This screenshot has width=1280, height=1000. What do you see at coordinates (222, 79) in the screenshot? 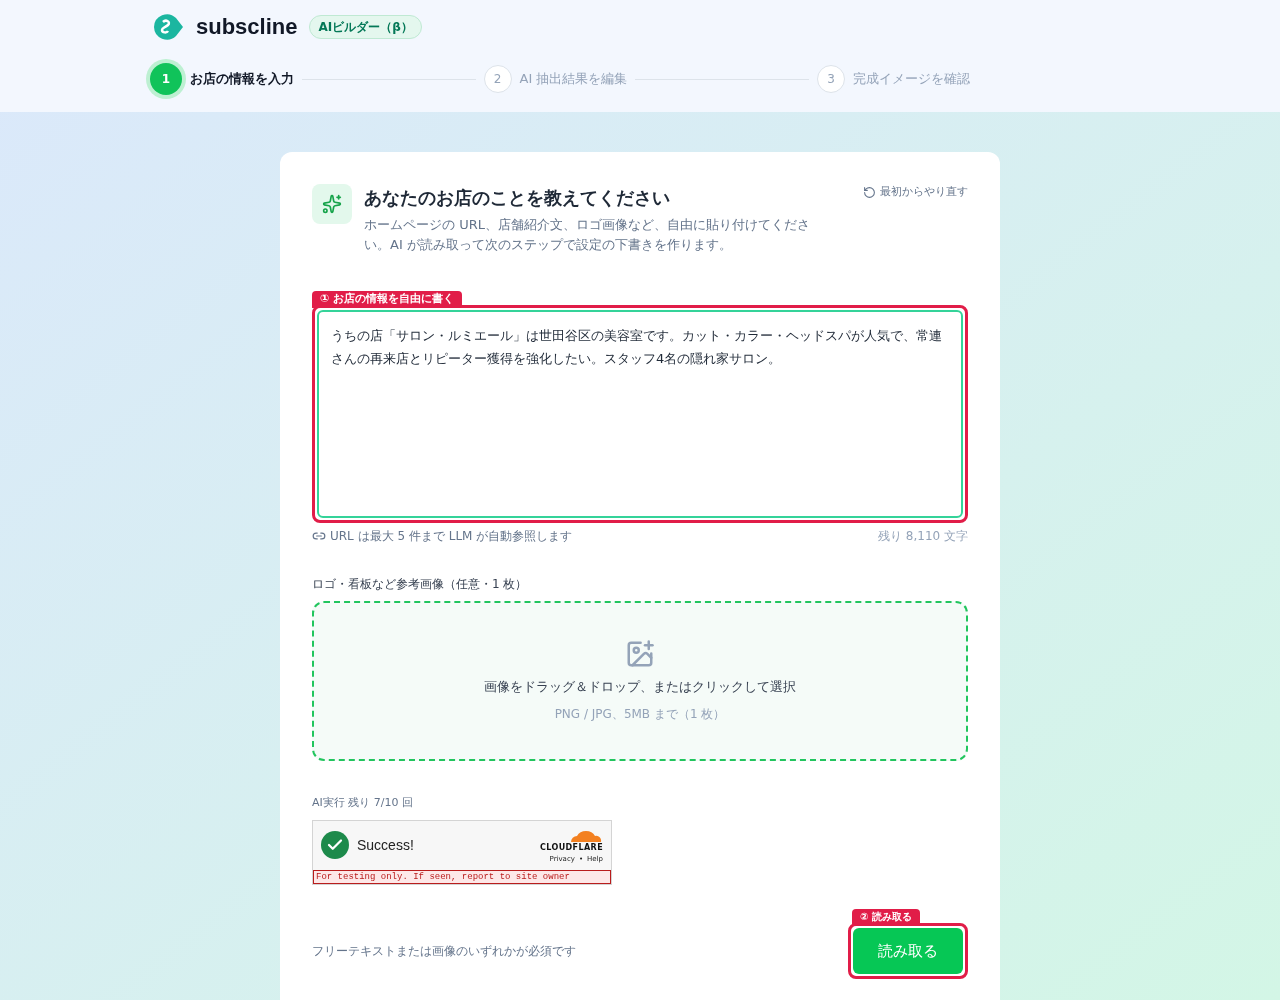
I see `step-tab: 1 お店の情報を入力` at bounding box center [222, 79].